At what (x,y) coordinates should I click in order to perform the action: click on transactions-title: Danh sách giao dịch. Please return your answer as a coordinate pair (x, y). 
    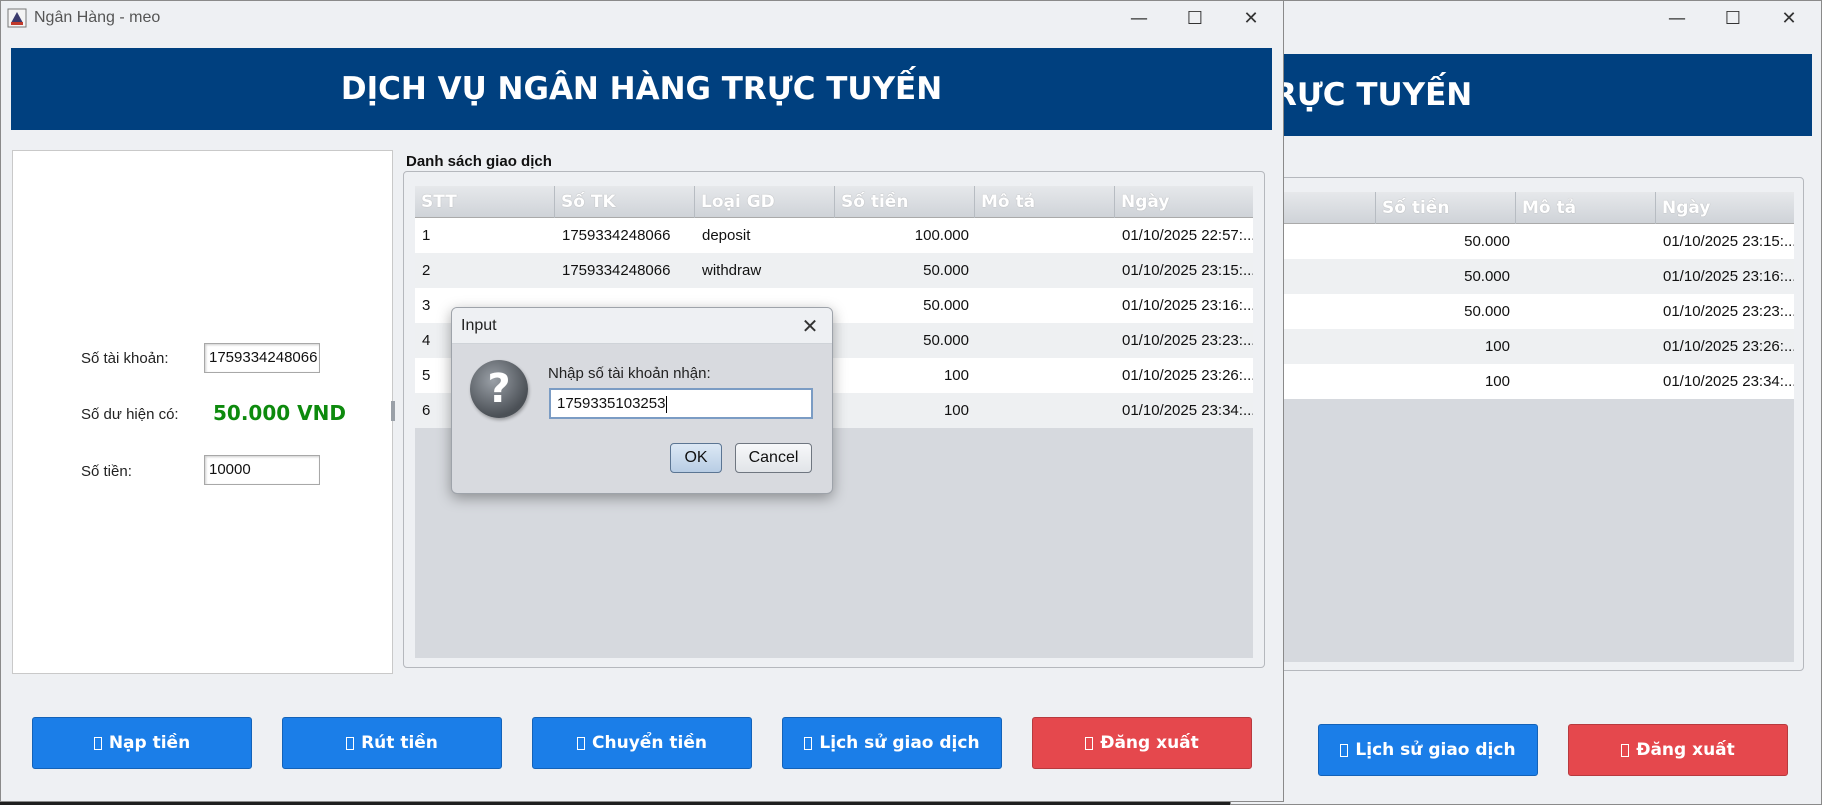
    Looking at the image, I should click on (479, 161).